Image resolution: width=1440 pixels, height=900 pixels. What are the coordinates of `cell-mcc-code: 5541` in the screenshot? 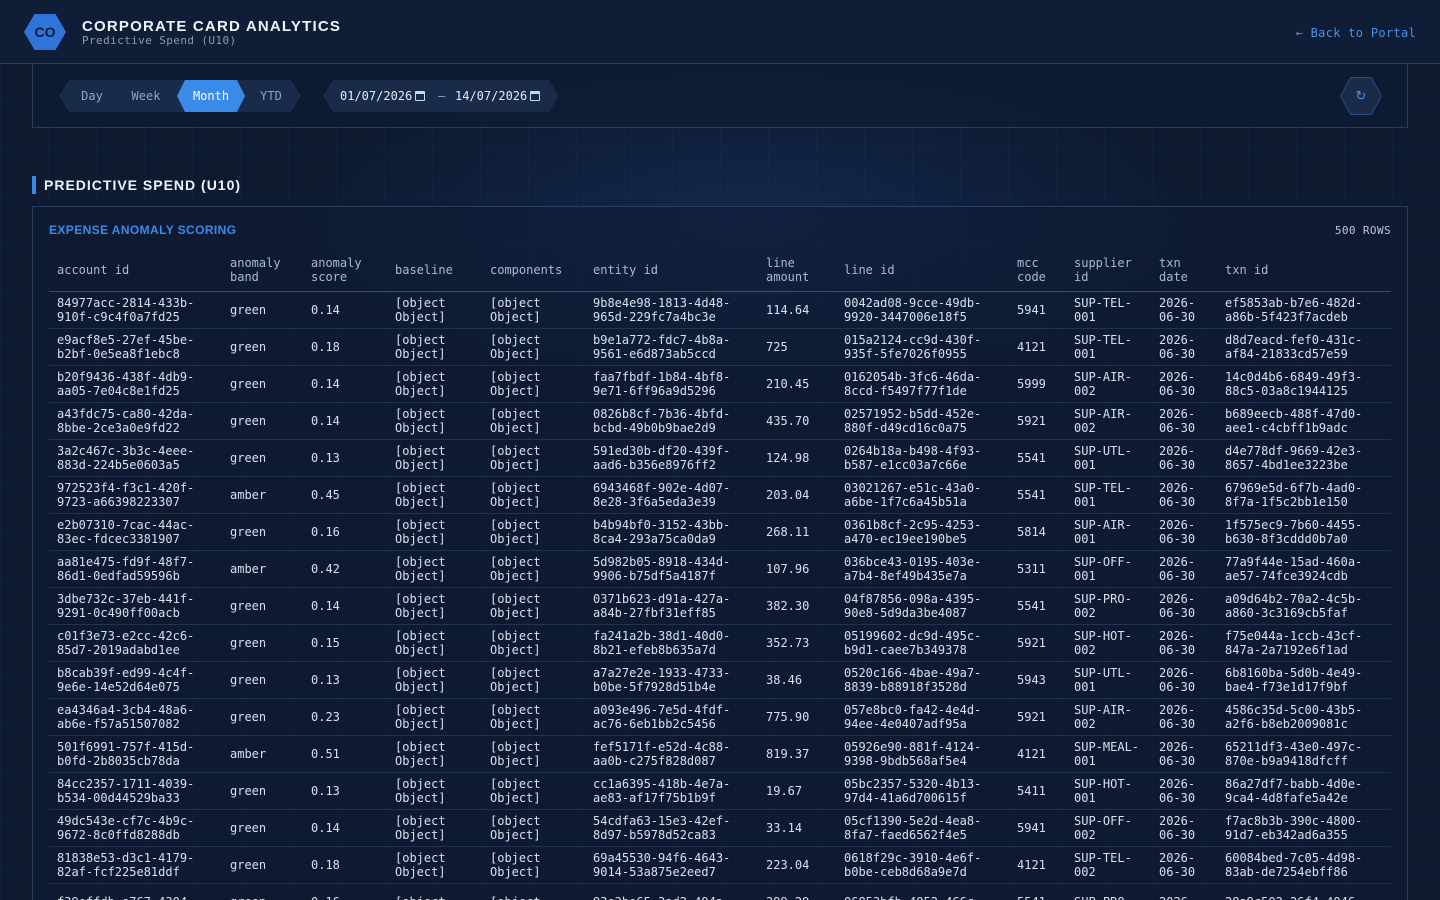 It's located at (1037, 891).